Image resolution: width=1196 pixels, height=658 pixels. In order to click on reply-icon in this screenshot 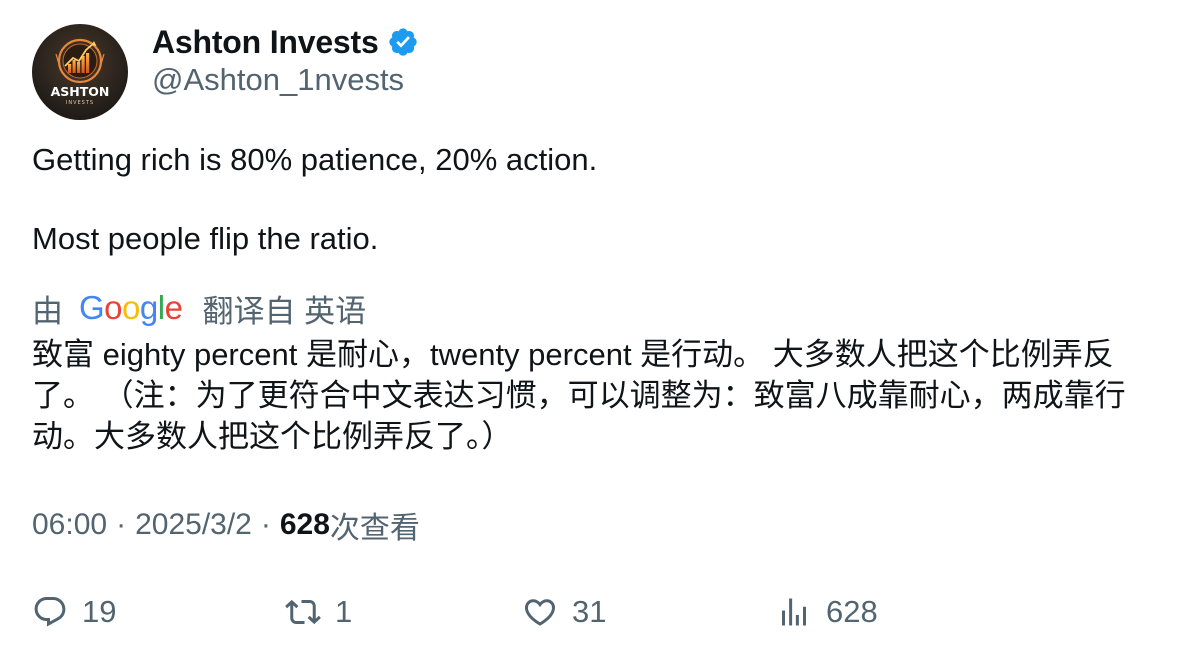, I will do `click(50, 612)`.